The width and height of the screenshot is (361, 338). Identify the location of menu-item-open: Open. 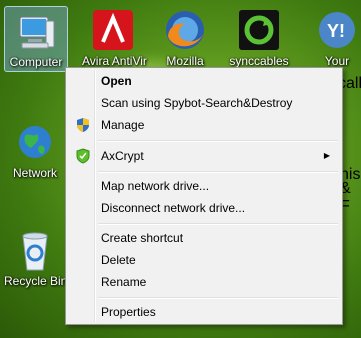
(204, 81).